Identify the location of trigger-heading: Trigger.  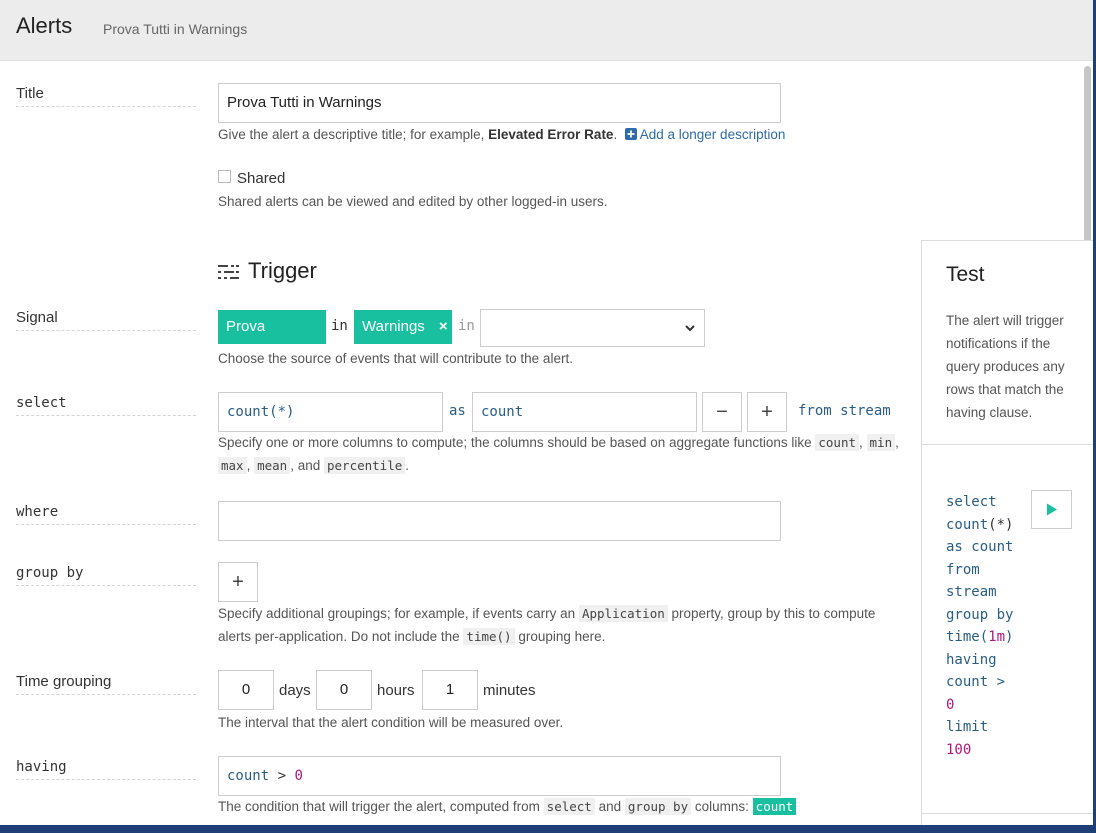
(267, 271).